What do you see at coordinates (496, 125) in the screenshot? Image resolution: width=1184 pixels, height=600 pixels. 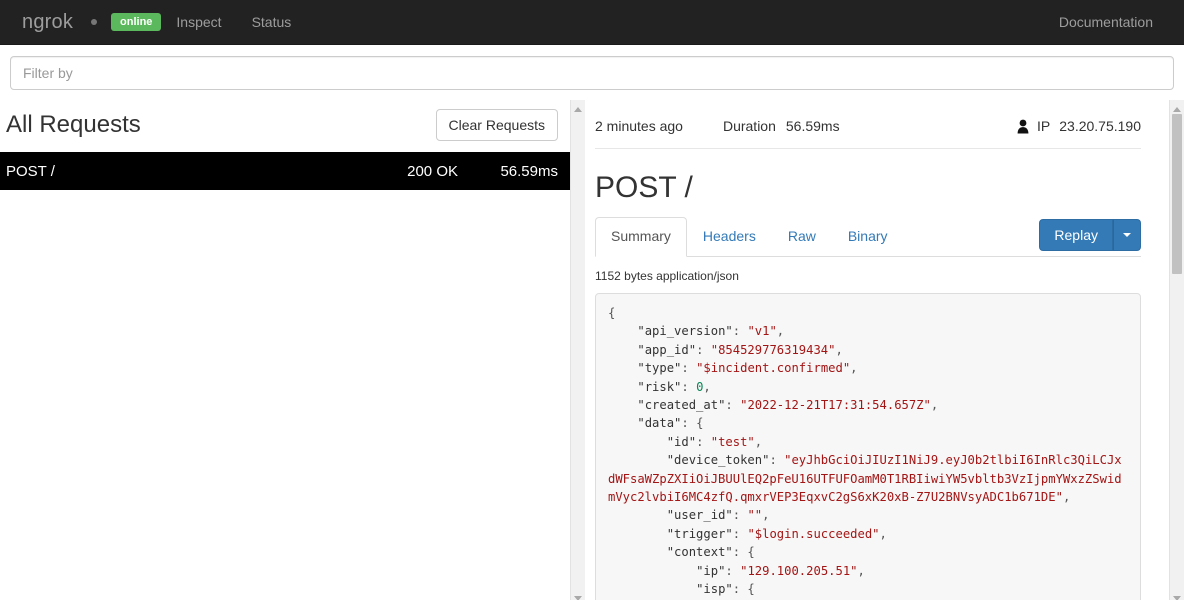 I see `clear-requests-button: Clear Requests` at bounding box center [496, 125].